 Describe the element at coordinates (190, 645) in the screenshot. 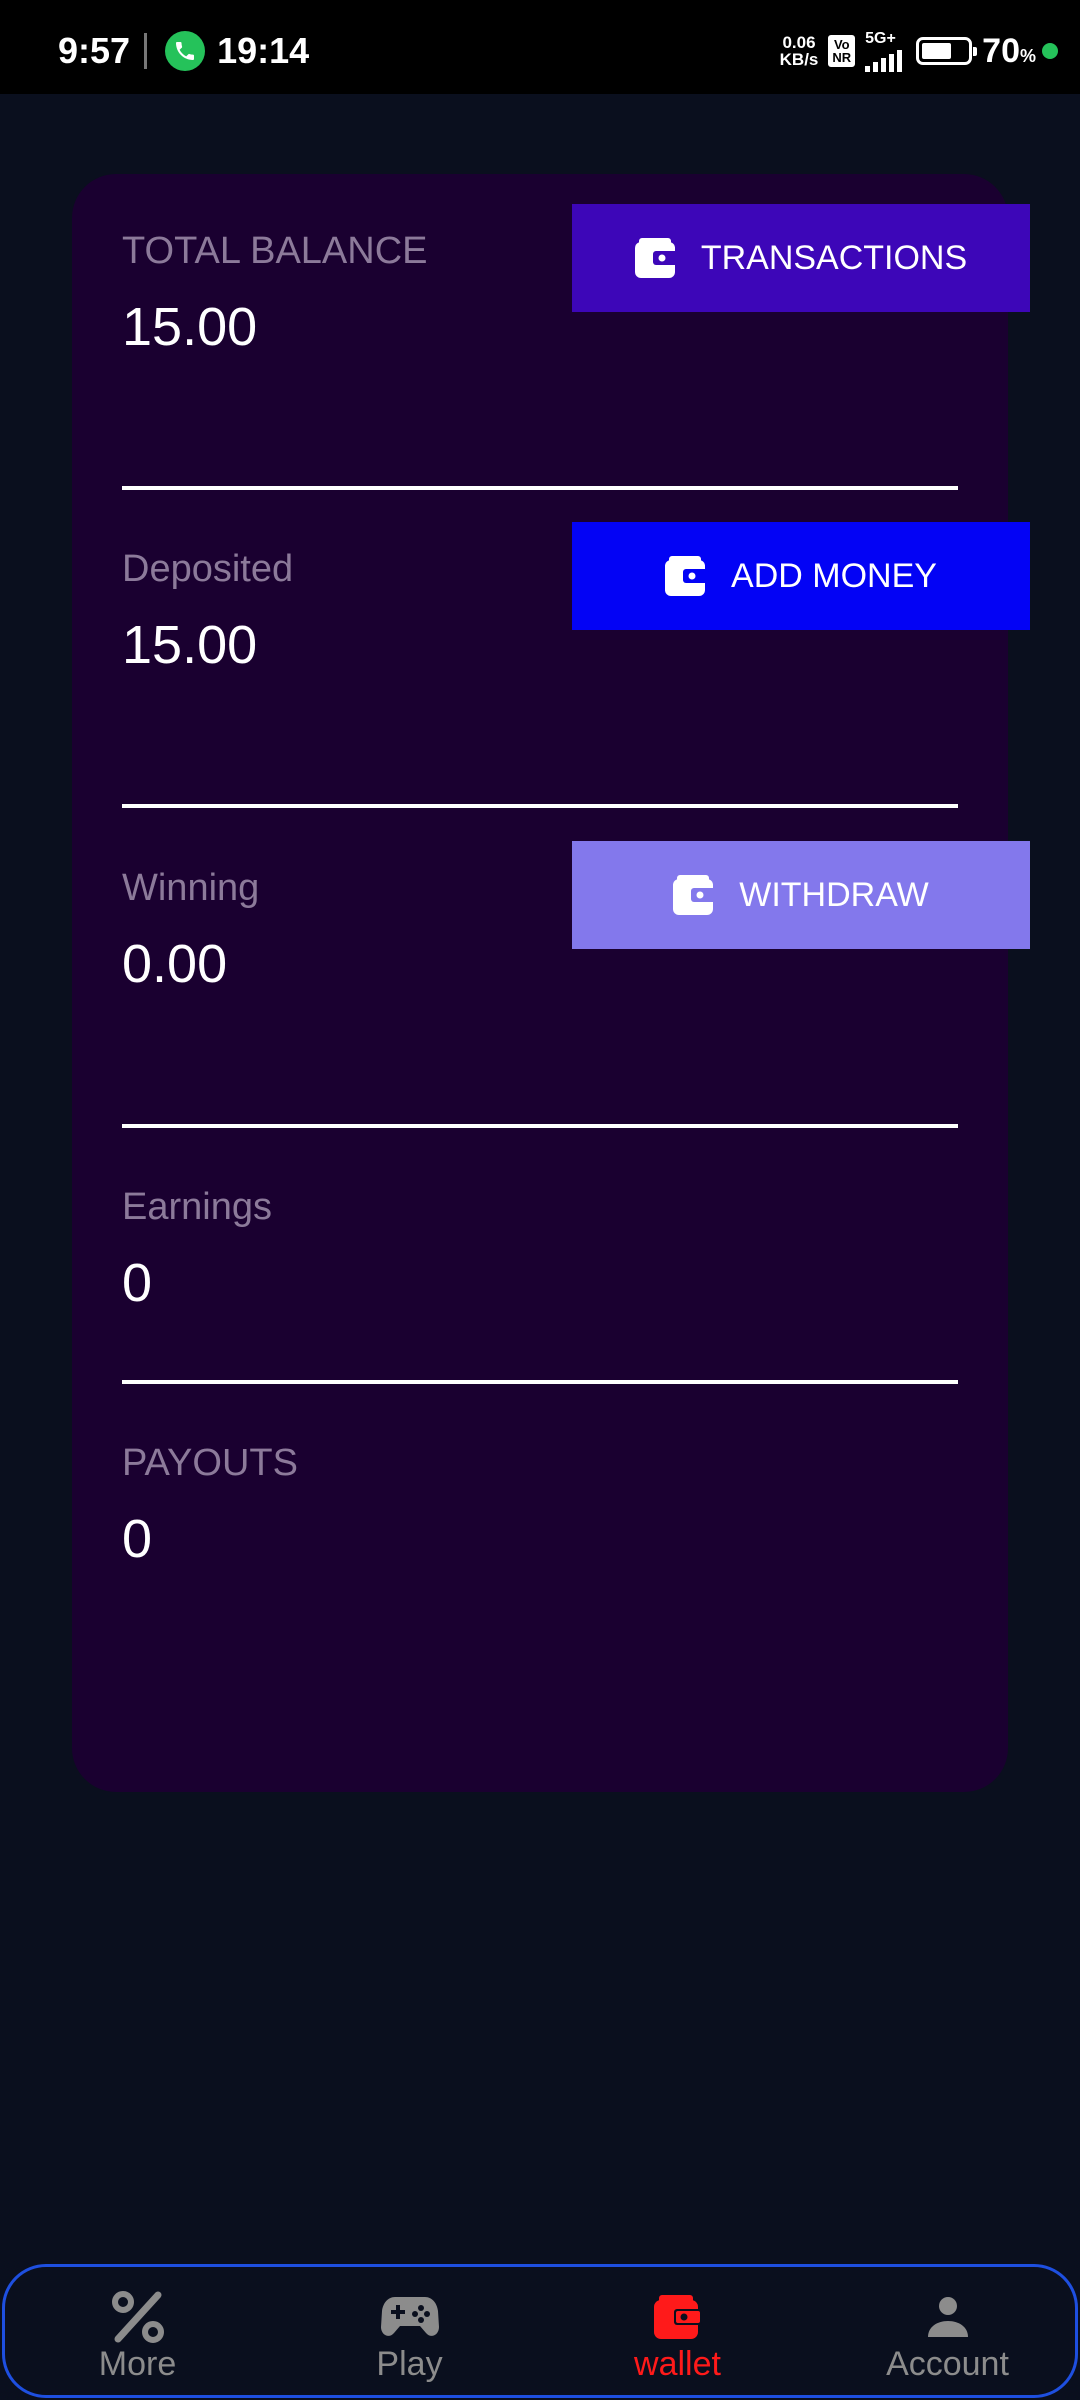

I see `deposited-value: 15.00` at that location.